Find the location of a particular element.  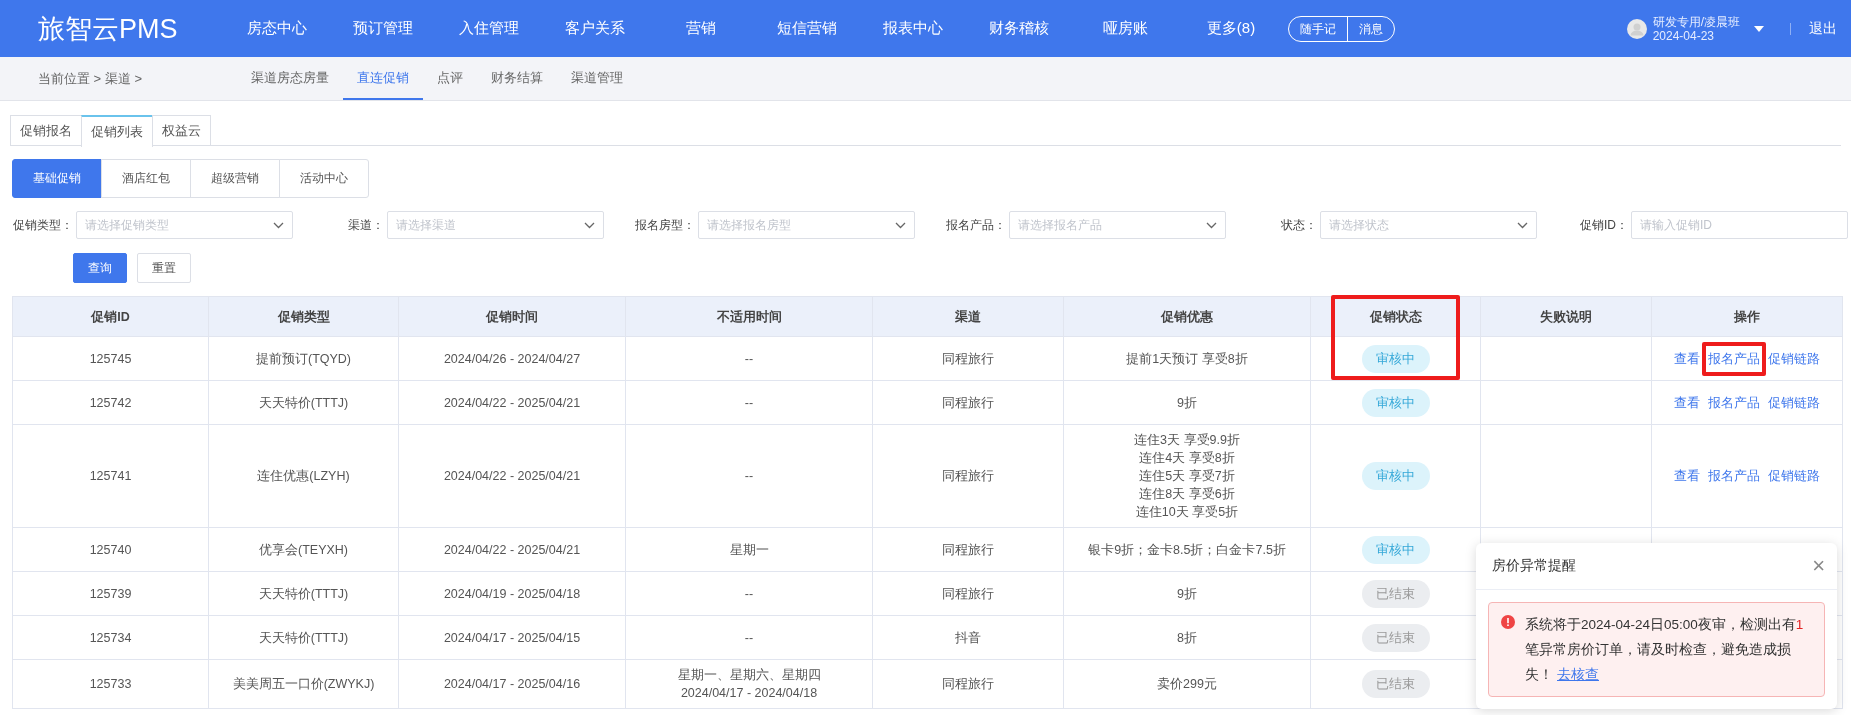

table-cell: 125733 is located at coordinates (110, 684).